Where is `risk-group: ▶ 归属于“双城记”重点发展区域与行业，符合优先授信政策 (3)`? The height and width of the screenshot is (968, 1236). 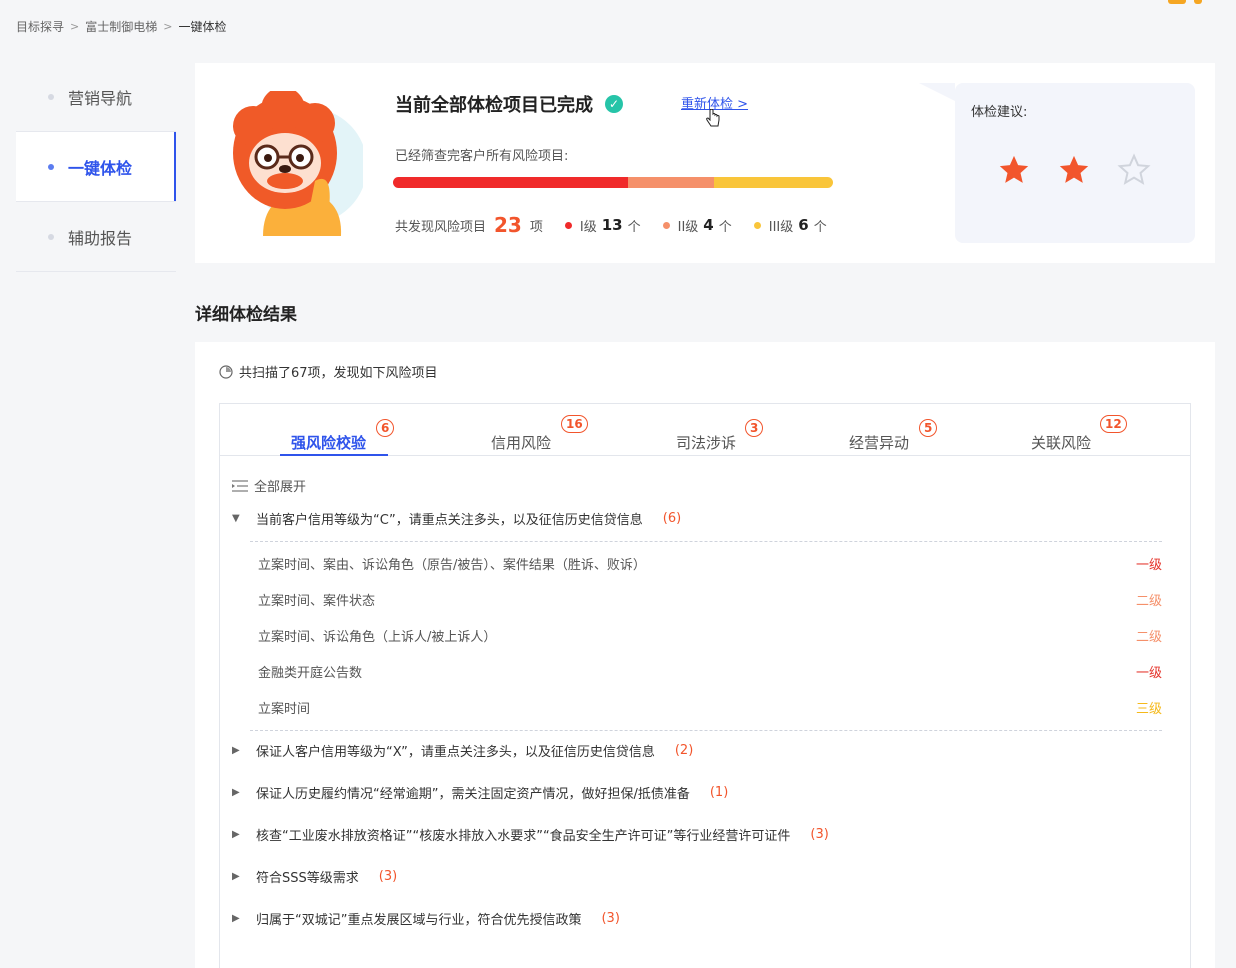
risk-group: ▶ 归属于“双城记”重点发展区域与行业，符合优先授信政策 (3) is located at coordinates (426, 918).